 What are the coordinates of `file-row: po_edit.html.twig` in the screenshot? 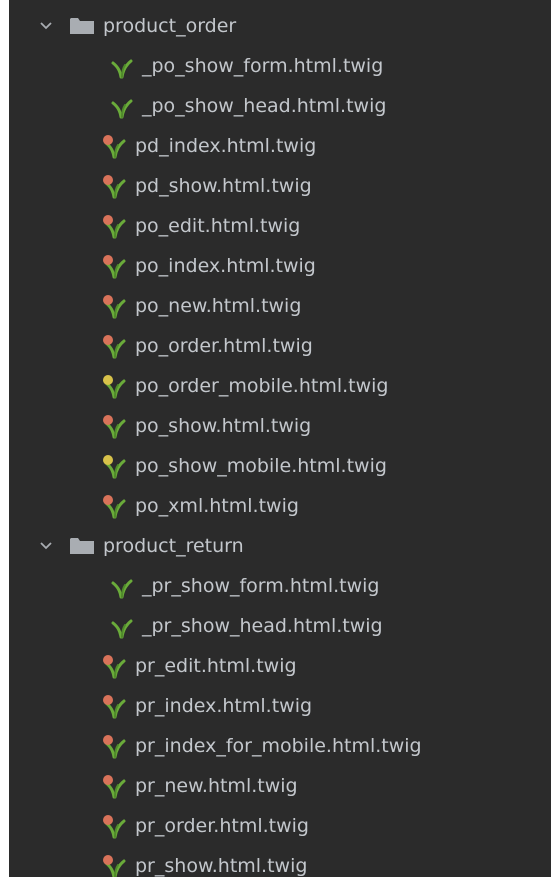 It's located at (280, 226).